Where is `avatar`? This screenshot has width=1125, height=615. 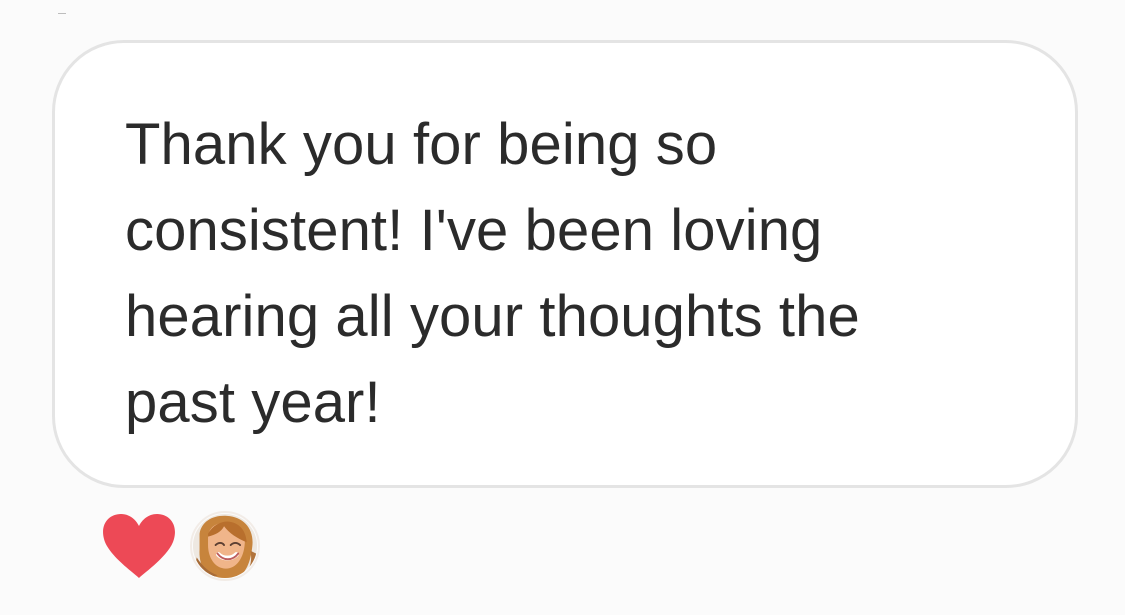 avatar is located at coordinates (225, 546).